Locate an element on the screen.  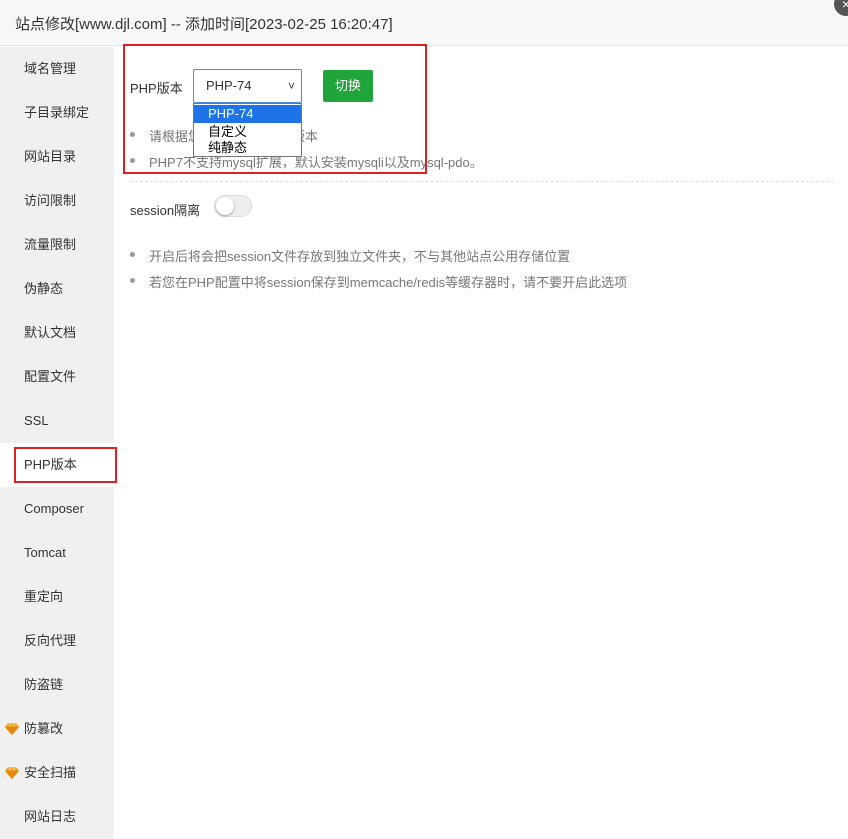
sidebar-item-label: 子目录绑定 is located at coordinates (57, 112).